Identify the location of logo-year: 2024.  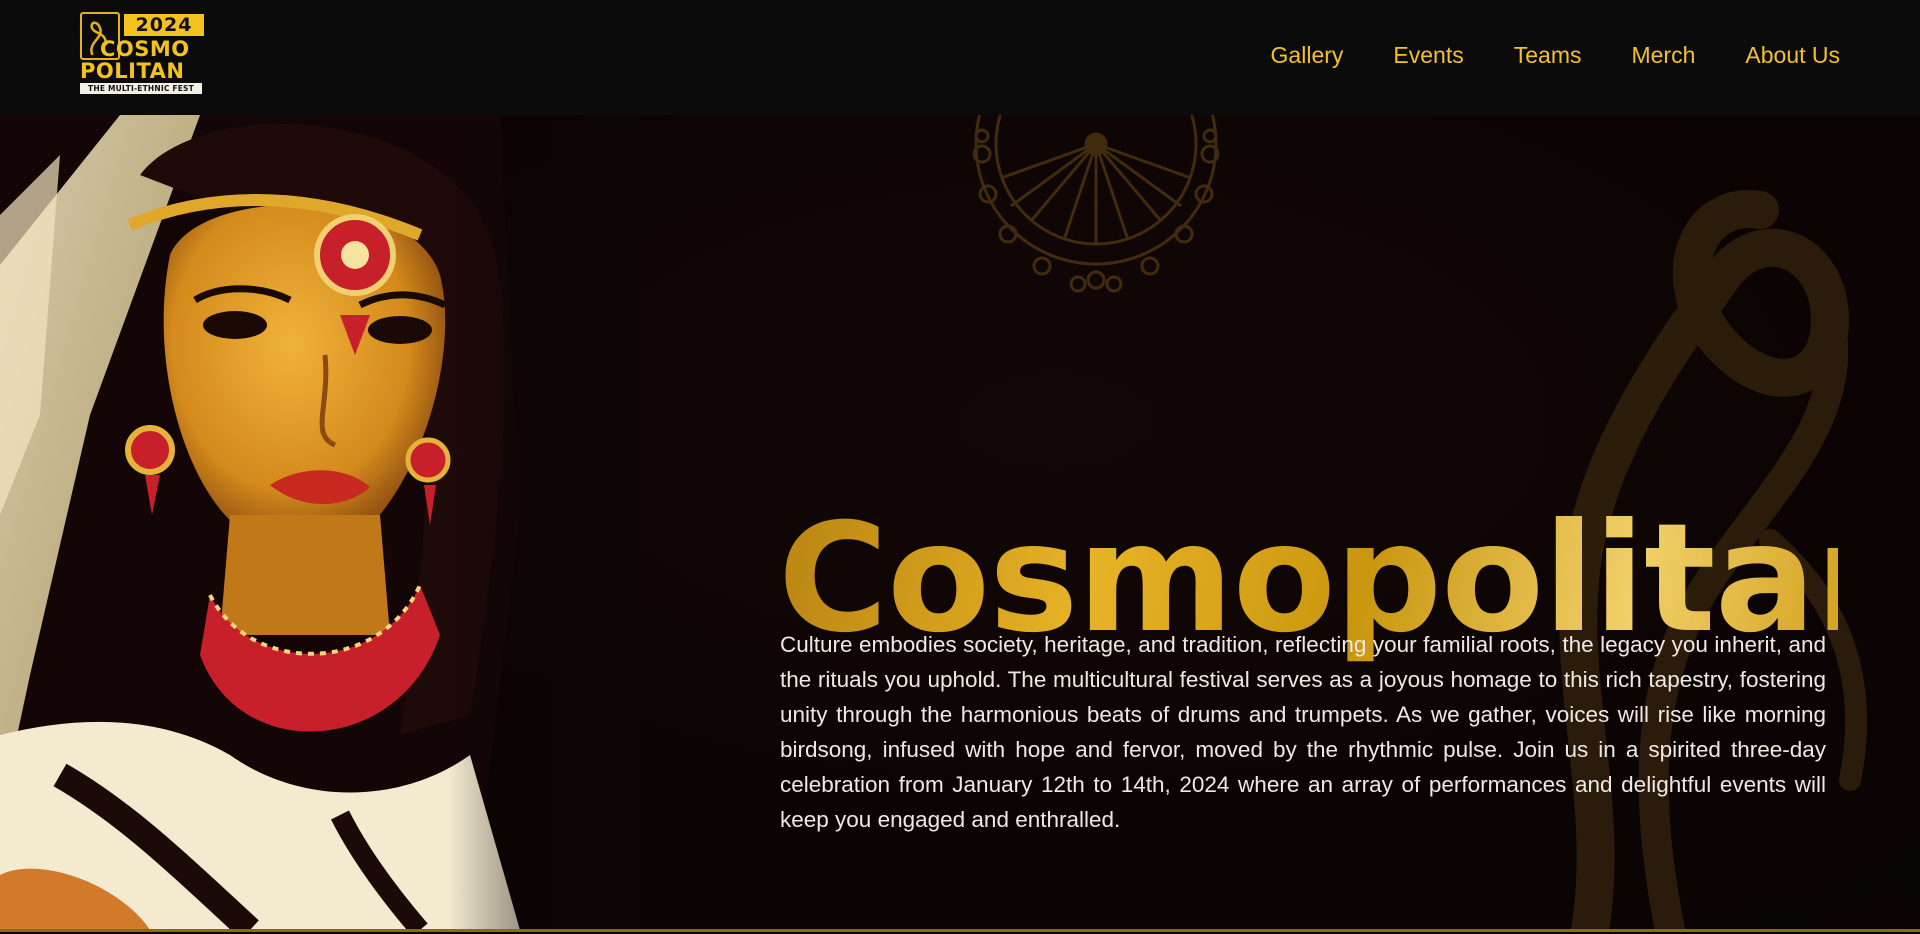
(164, 25).